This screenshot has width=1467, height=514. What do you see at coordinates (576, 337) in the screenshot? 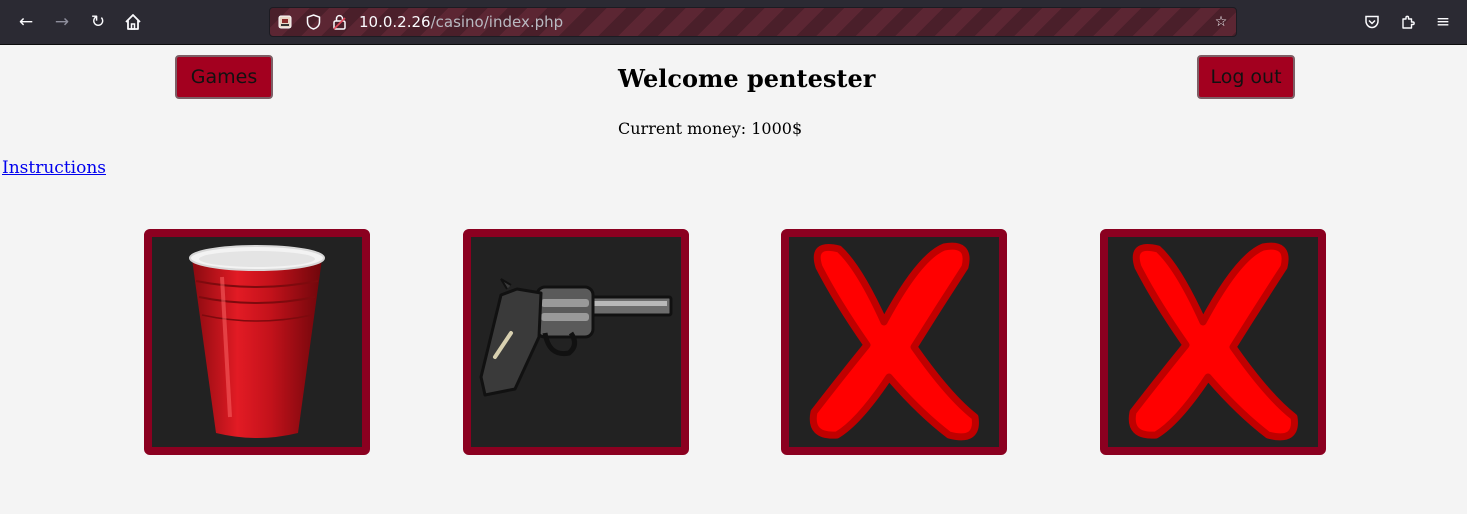
I see `revolver-icon` at bounding box center [576, 337].